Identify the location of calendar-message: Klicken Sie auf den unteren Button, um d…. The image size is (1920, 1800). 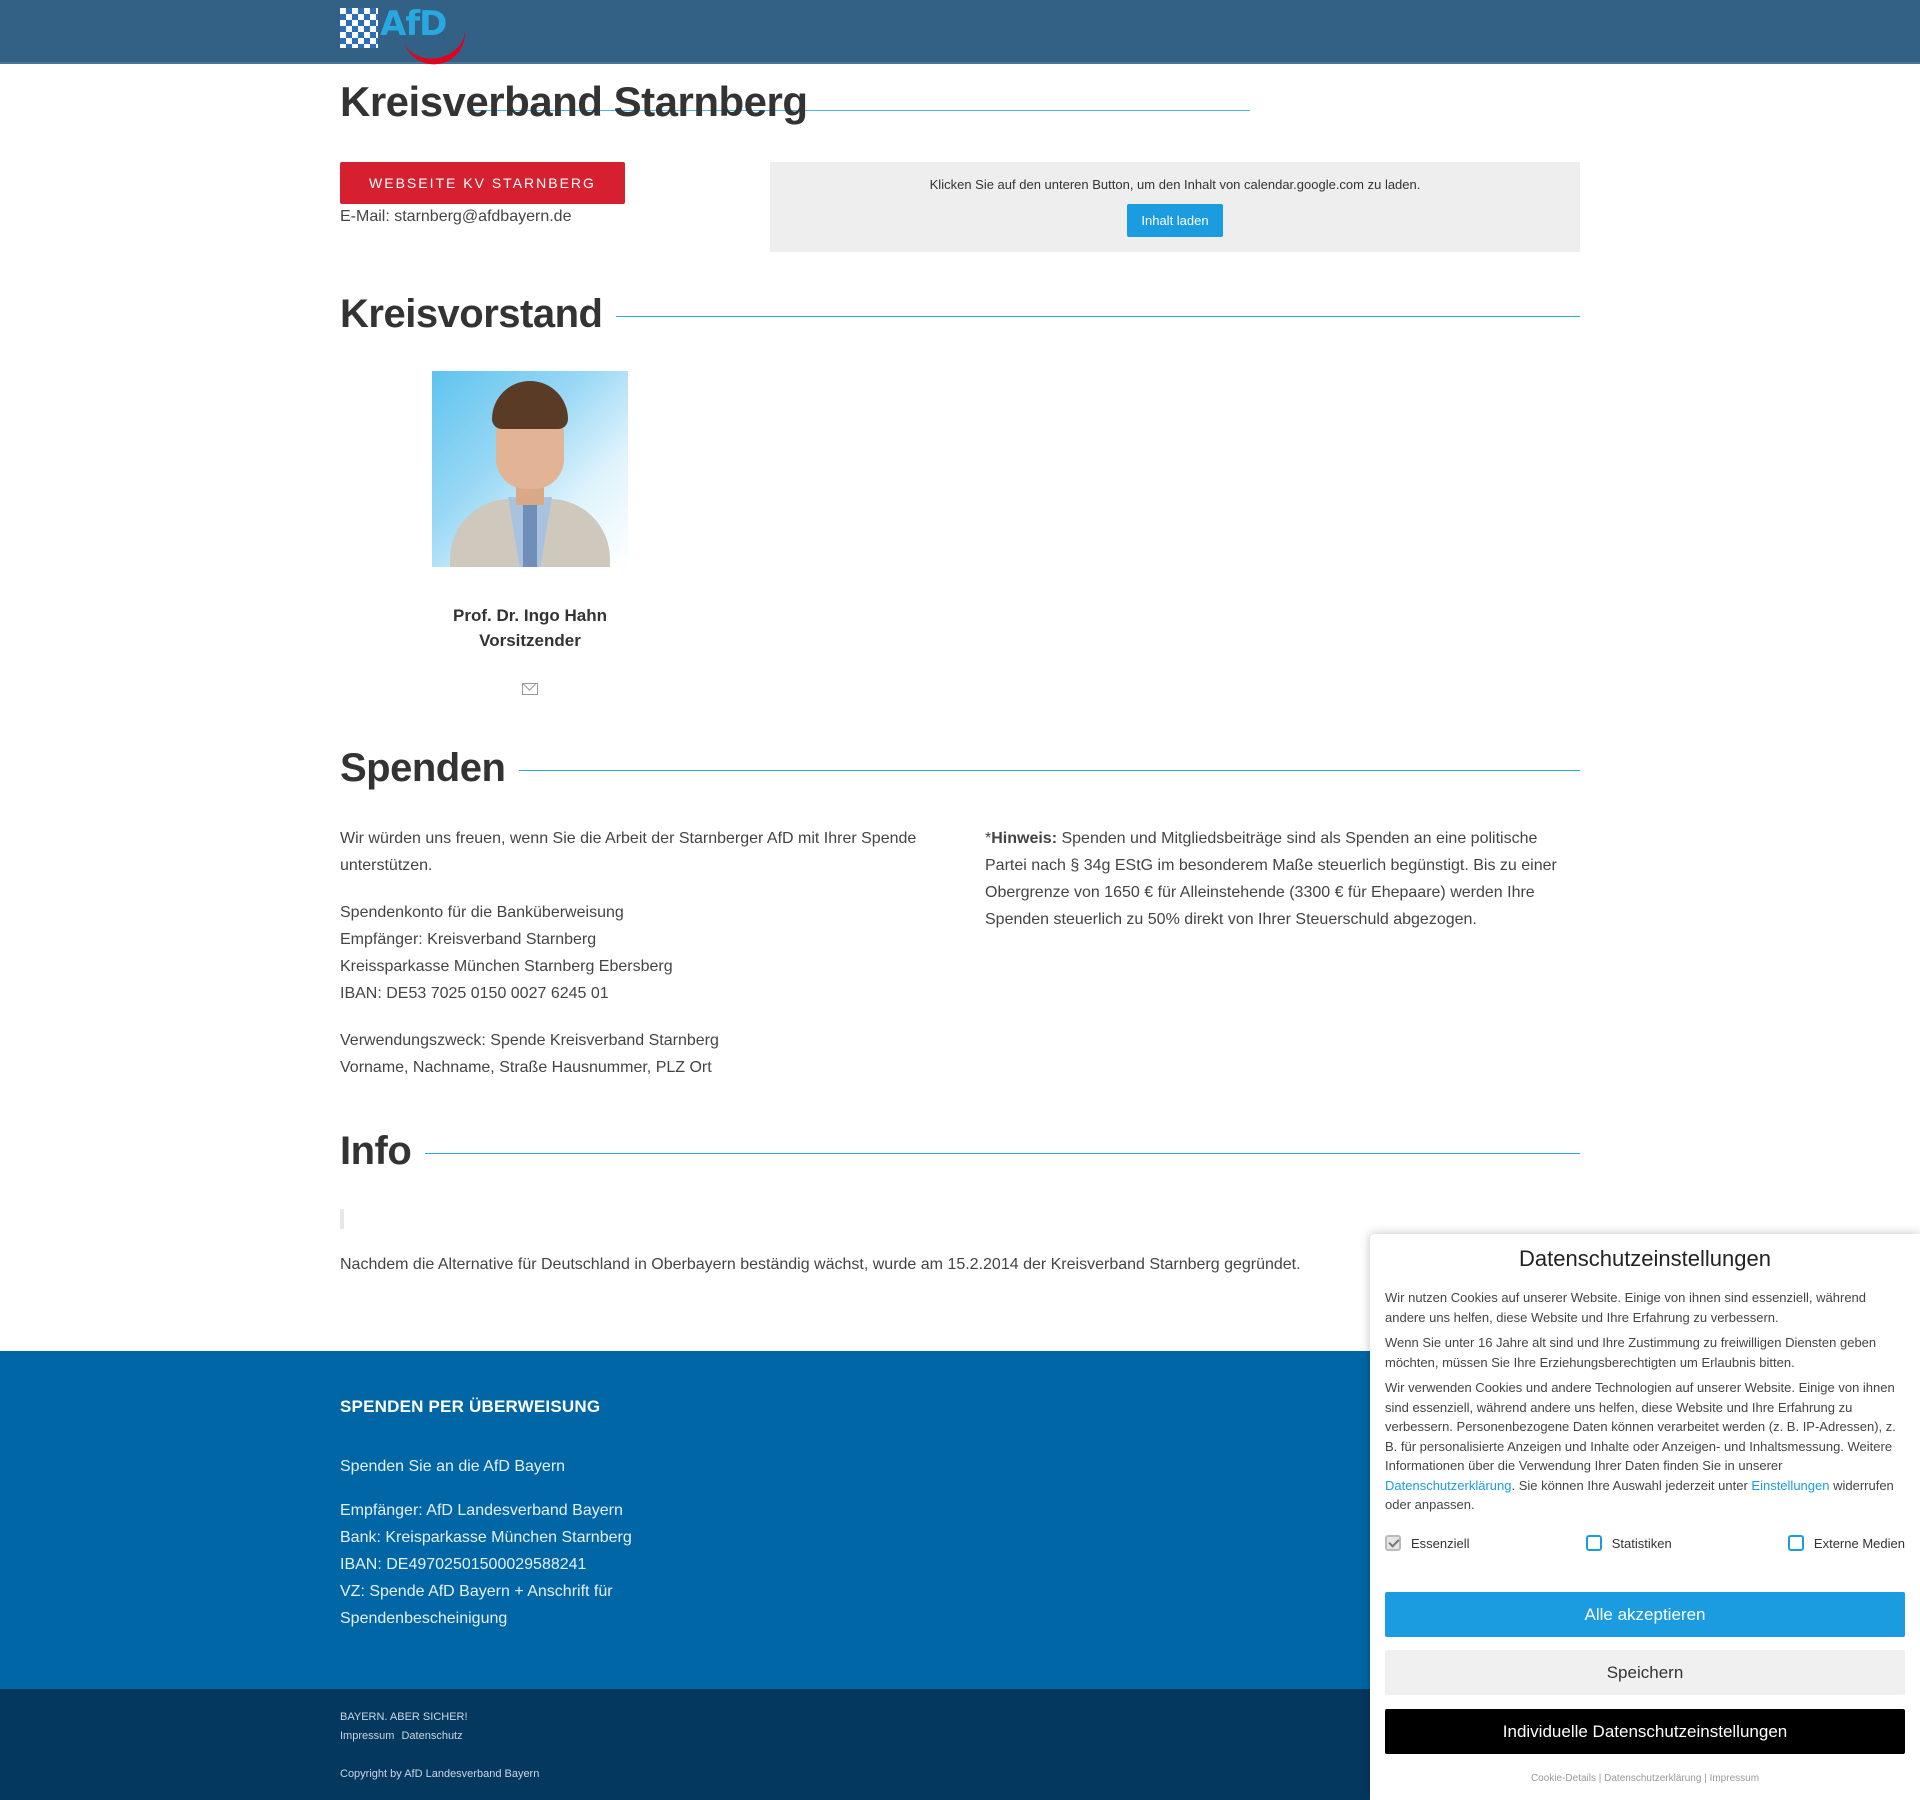
(1175, 184).